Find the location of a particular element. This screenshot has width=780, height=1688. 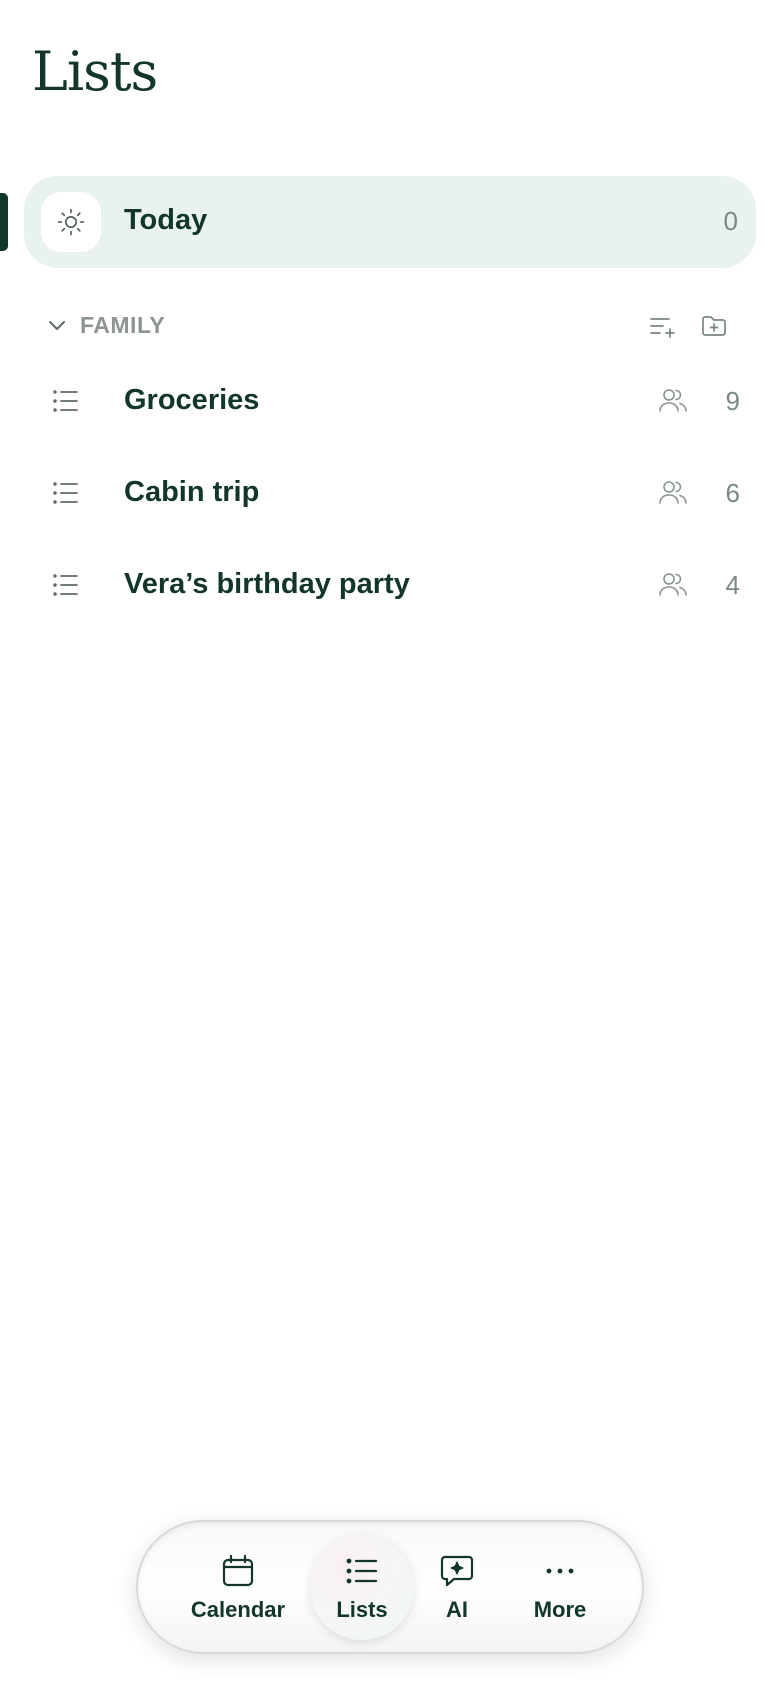

list-label: Vera’s birthday party is located at coordinates (267, 584).